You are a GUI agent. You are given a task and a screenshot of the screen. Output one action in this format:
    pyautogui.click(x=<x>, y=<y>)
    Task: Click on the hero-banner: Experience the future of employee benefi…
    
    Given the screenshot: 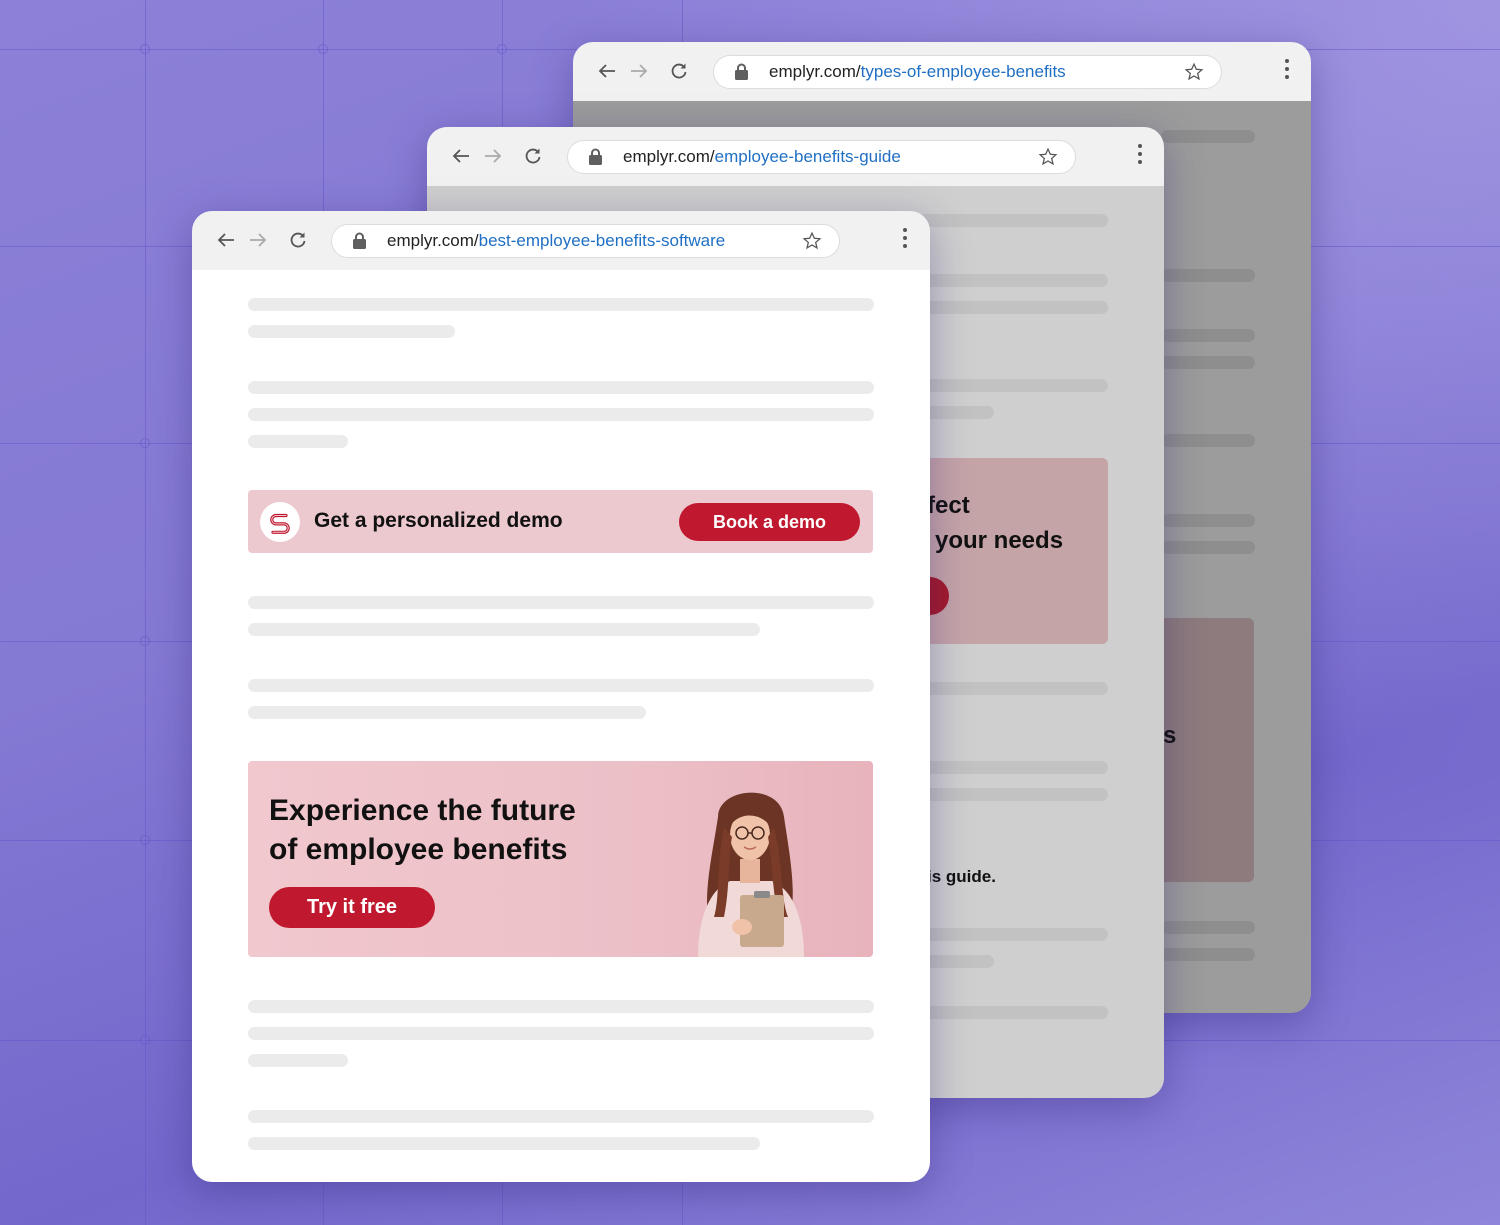 What is the action you would take?
    pyautogui.click(x=560, y=859)
    